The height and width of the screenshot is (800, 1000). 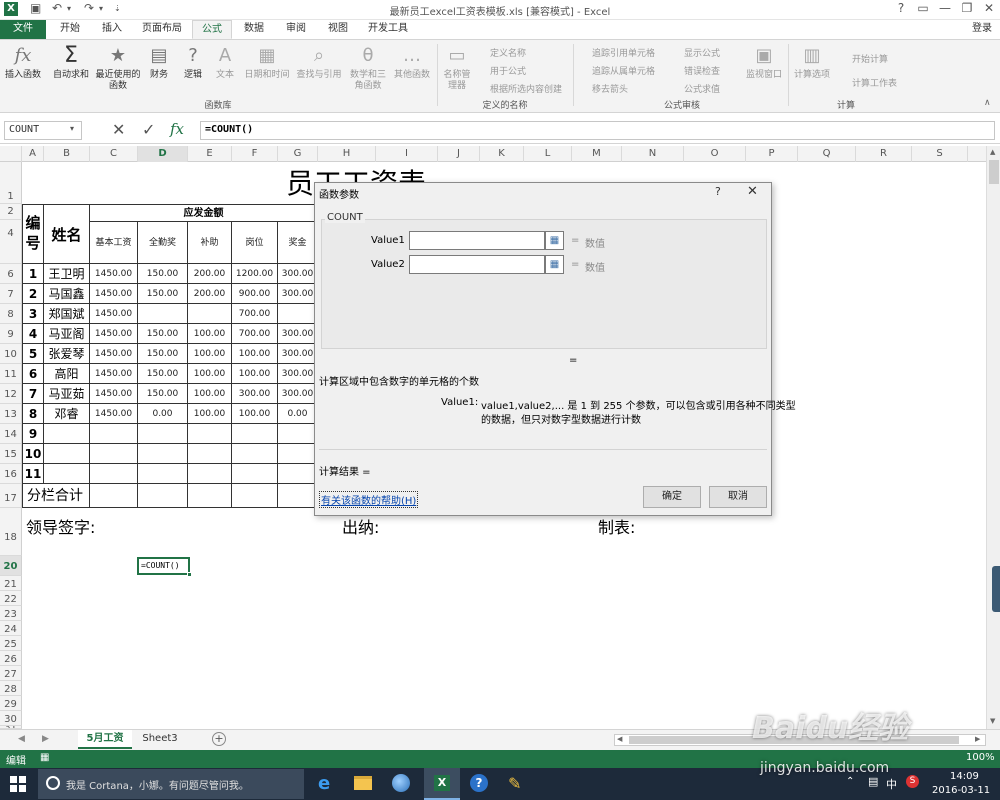 What do you see at coordinates (368, 68) in the screenshot?
I see `math-trig-button: θ 数学和三角函数` at bounding box center [368, 68].